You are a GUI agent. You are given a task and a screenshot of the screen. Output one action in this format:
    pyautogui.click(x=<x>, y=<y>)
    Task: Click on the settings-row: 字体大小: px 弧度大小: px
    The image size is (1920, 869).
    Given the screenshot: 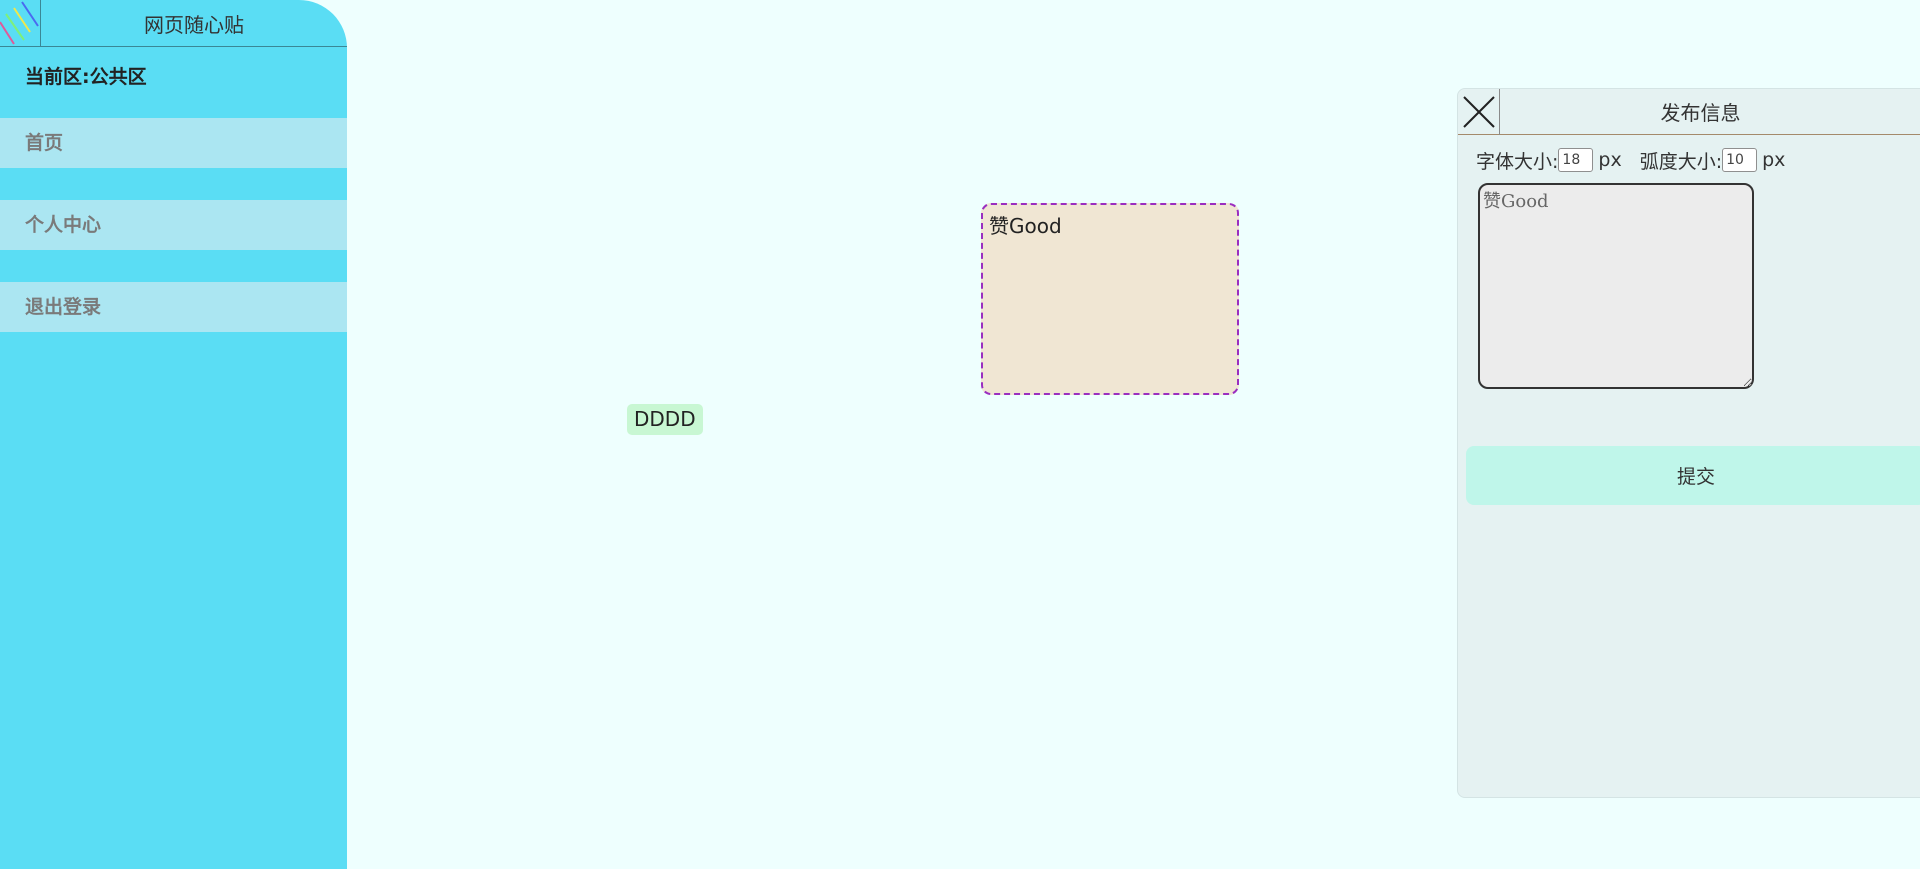 What is the action you would take?
    pyautogui.click(x=1630, y=160)
    